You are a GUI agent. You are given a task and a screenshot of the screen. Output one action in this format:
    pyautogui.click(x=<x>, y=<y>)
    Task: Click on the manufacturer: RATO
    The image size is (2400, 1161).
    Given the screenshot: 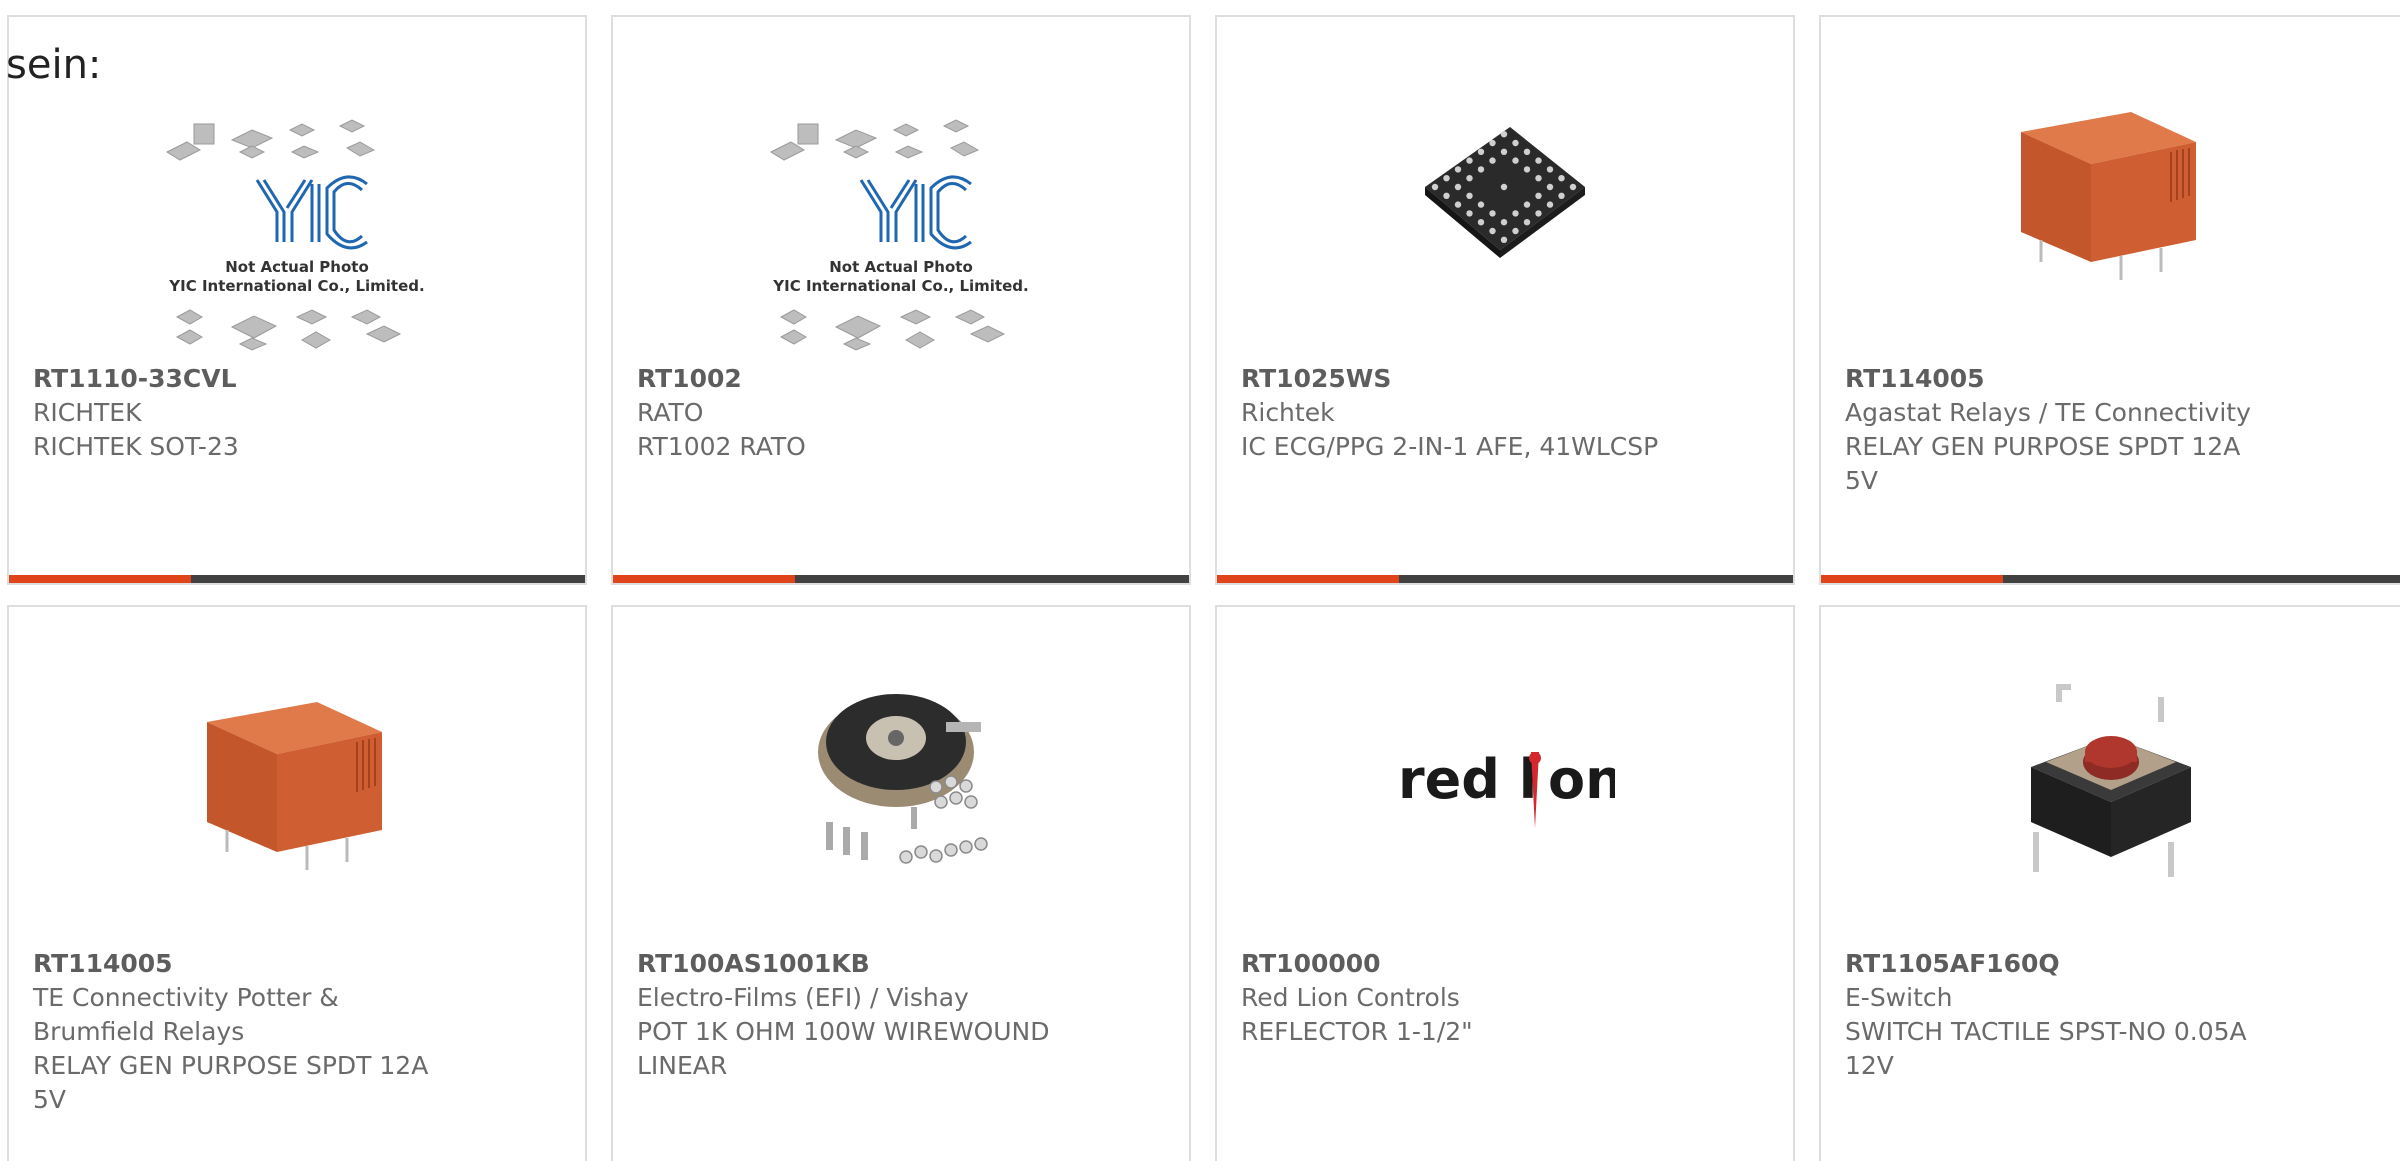 What is the action you would take?
    pyautogui.click(x=670, y=412)
    